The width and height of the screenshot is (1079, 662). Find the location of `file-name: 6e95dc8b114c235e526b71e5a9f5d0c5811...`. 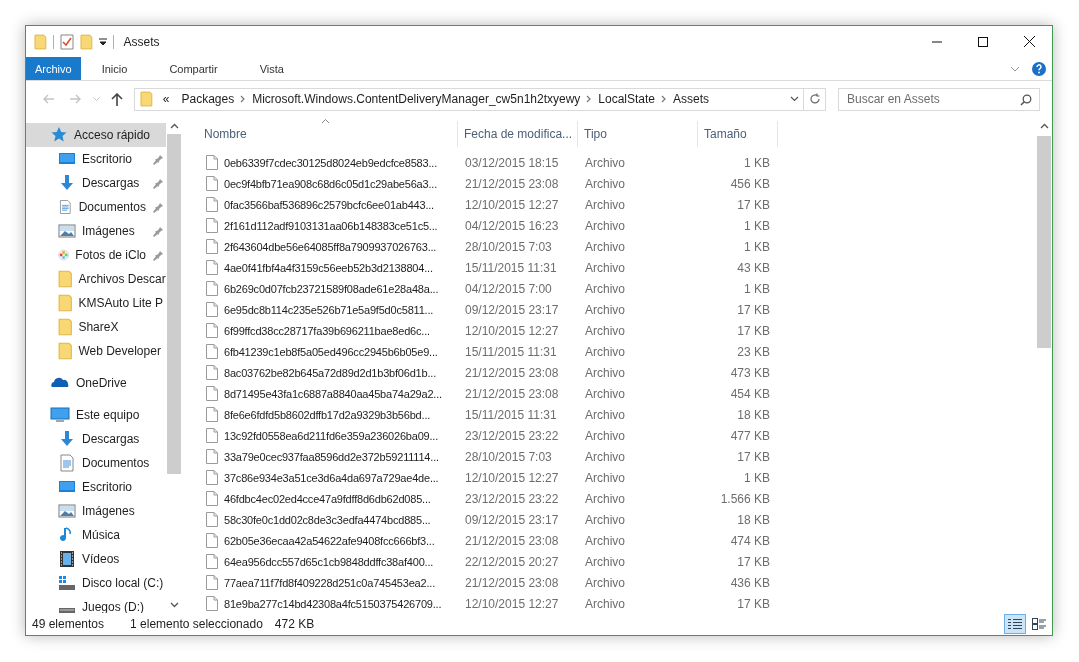

file-name: 6e95dc8b114c235e526b71e5a9f5d0c5811... is located at coordinates (327, 309).